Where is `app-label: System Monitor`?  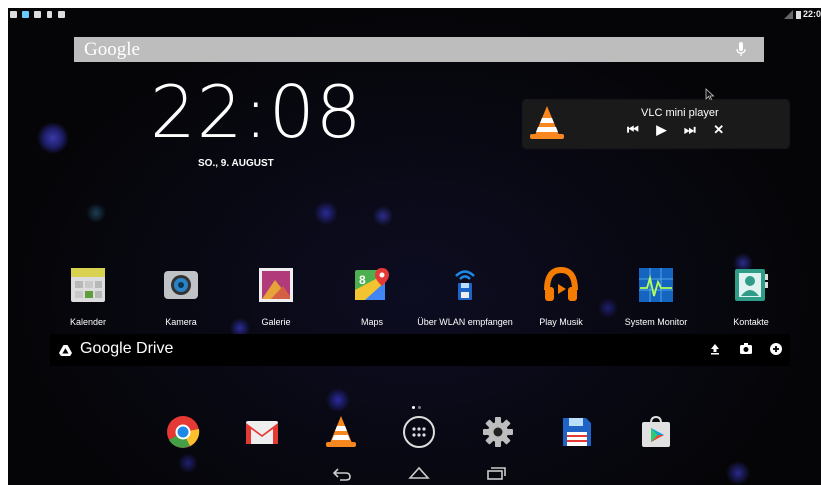
app-label: System Monitor is located at coordinates (656, 322).